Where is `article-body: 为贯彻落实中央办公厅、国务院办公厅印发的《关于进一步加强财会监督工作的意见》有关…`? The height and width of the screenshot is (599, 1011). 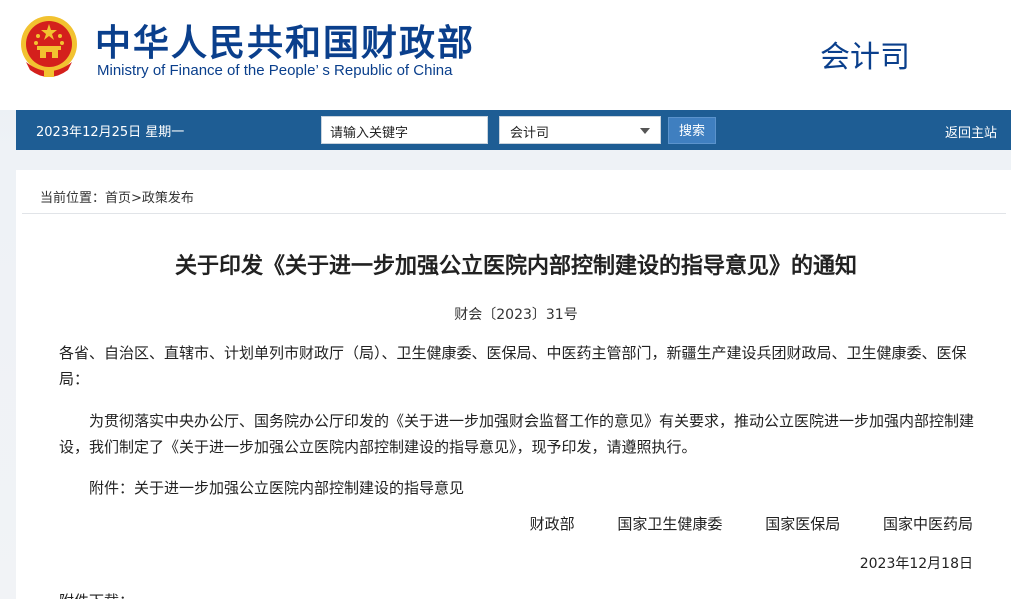 article-body: 为贯彻落实中央办公厅、国务院办公厅印发的《关于进一步加强财会监督工作的意见》有关… is located at coordinates (517, 434).